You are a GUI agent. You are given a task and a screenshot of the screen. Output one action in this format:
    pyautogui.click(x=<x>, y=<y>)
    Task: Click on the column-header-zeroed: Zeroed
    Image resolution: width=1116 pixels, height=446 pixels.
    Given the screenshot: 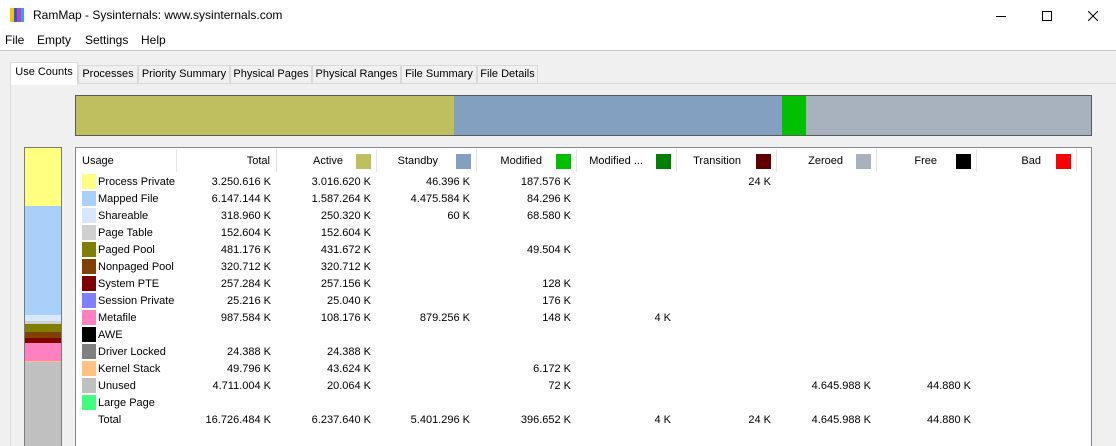 What is the action you would take?
    pyautogui.click(x=827, y=160)
    